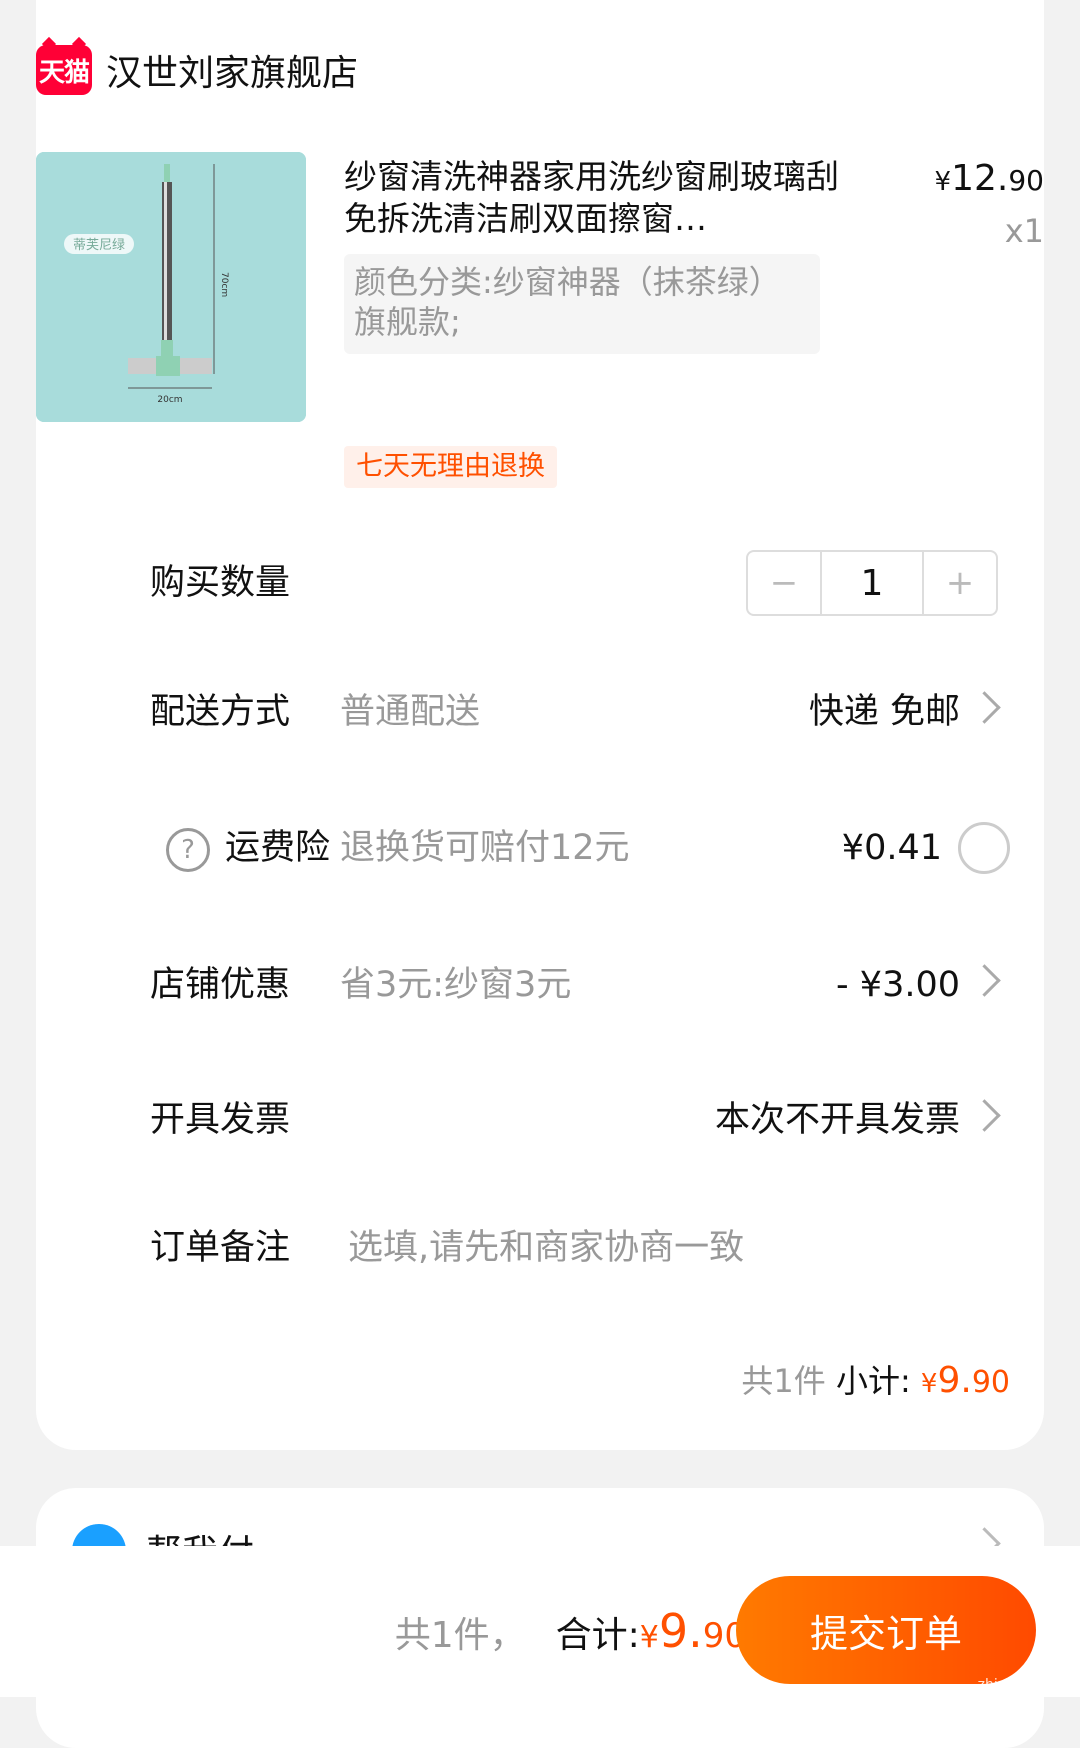 The height and width of the screenshot is (1748, 1080). What do you see at coordinates (546, 1248) in the screenshot?
I see `remark-input: 选填,请先和商家协商一致` at bounding box center [546, 1248].